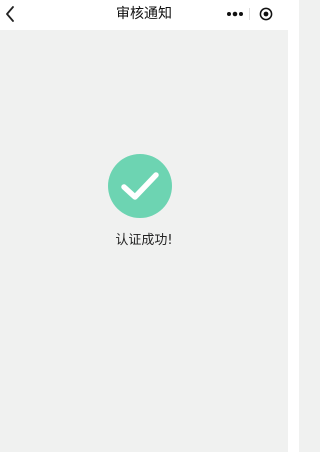  I want to click on nav-bar: 审核通知, so click(144, 15).